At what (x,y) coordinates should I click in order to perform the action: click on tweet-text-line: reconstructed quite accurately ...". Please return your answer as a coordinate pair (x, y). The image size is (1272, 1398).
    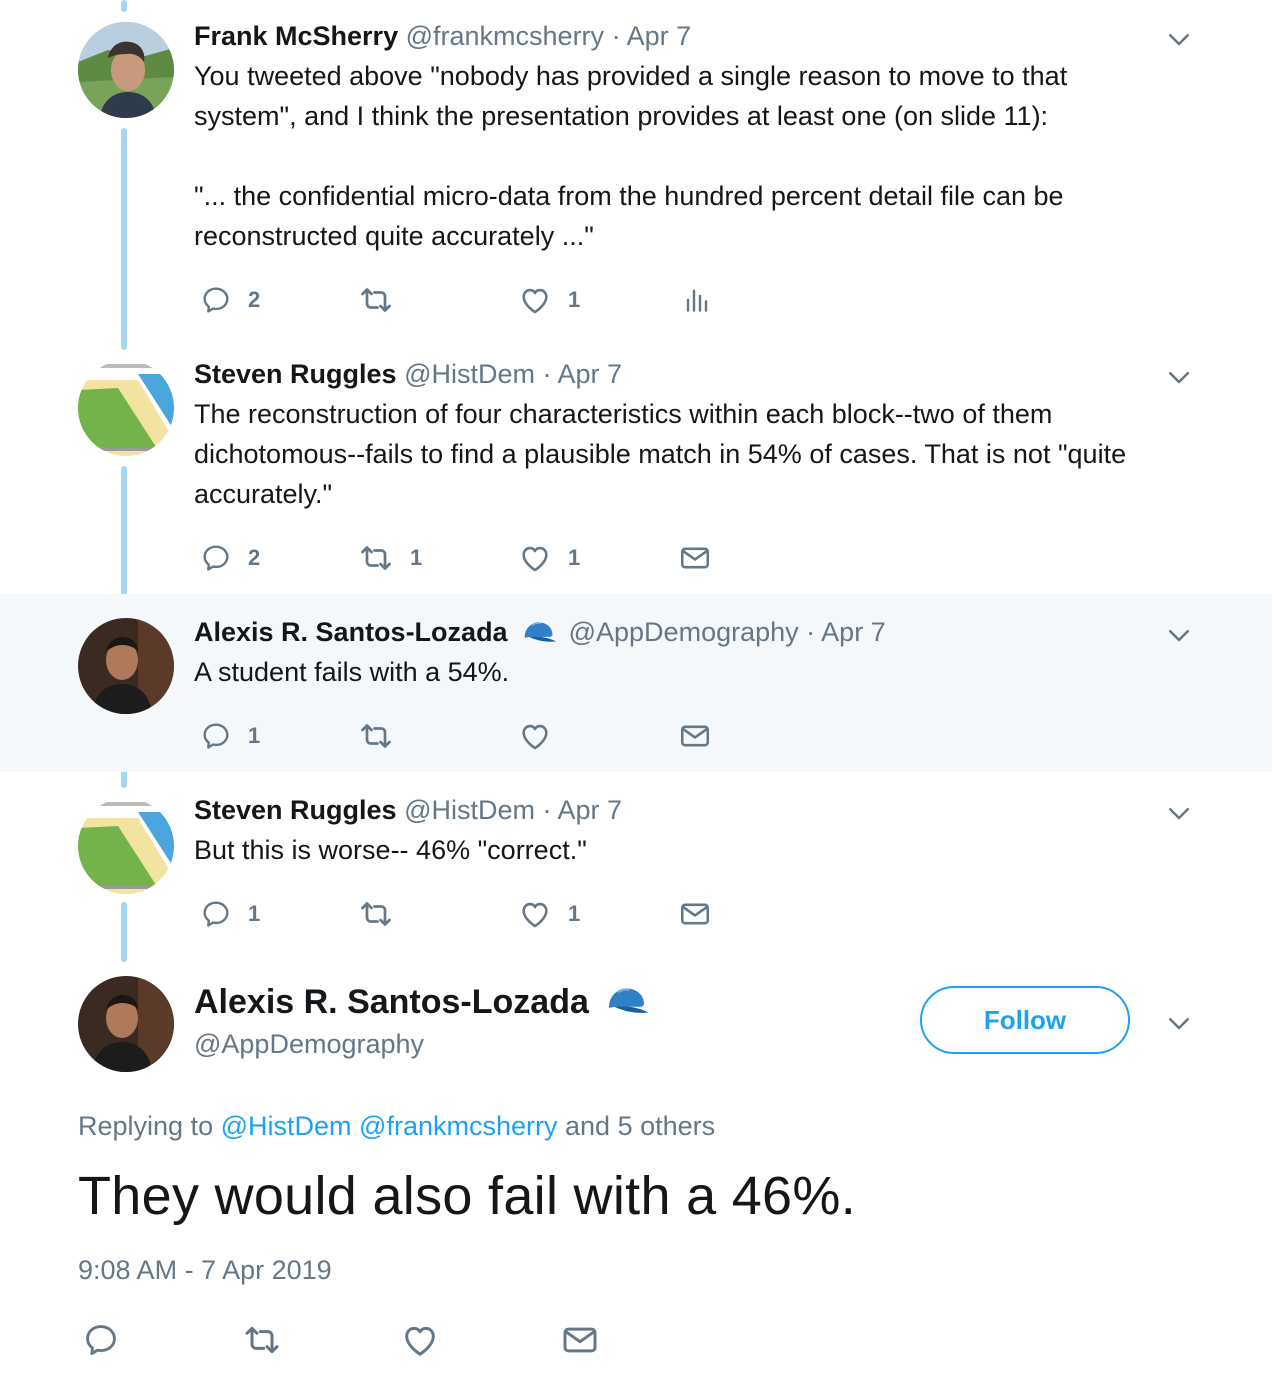
    Looking at the image, I should click on (394, 236).